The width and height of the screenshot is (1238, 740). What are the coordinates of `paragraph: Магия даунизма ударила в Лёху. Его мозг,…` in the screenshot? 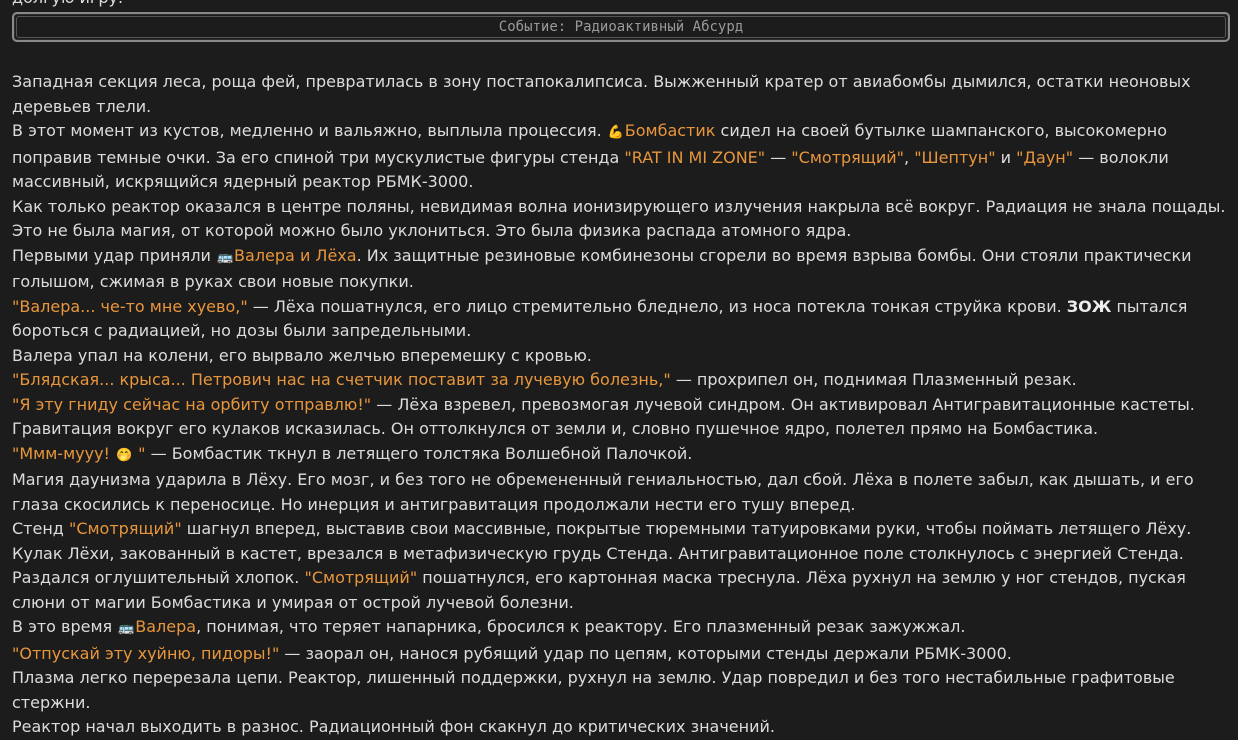 It's located at (603, 492).